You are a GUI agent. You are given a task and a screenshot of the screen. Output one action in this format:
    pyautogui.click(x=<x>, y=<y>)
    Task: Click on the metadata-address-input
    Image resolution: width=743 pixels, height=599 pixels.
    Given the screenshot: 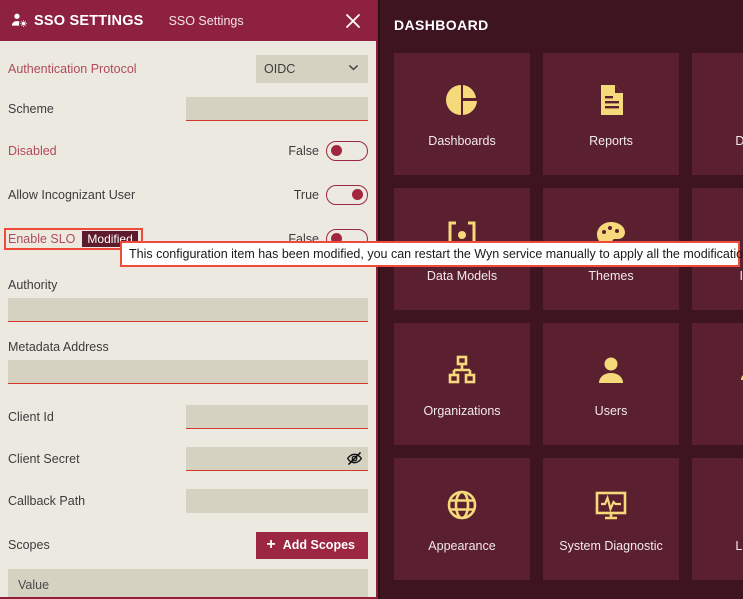 What is the action you would take?
    pyautogui.click(x=188, y=372)
    